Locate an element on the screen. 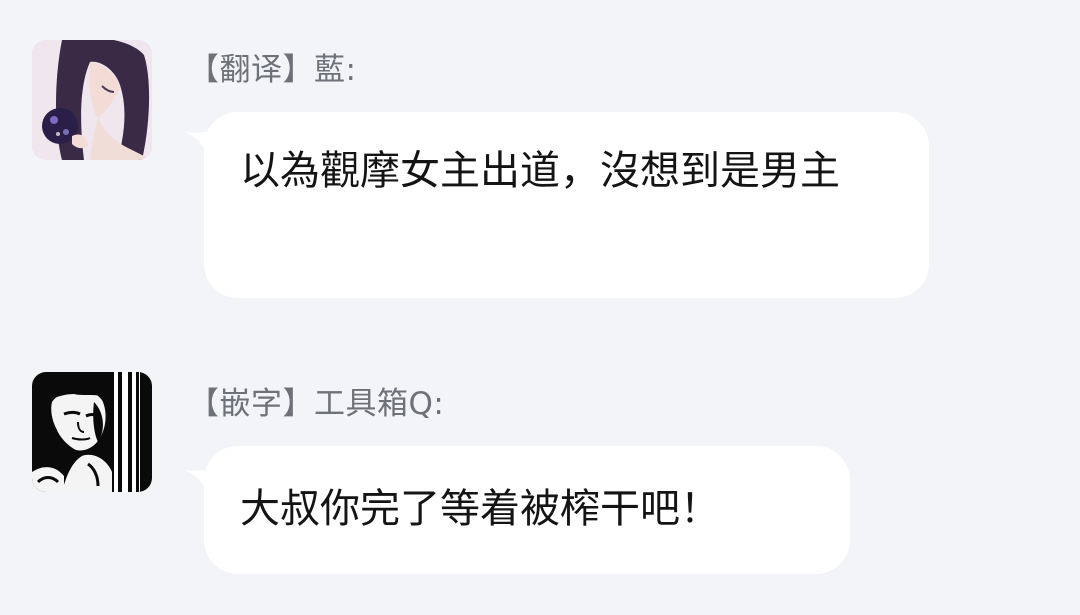  message-text: 大叔你完了等着被榨干吧！ is located at coordinates (480, 509).